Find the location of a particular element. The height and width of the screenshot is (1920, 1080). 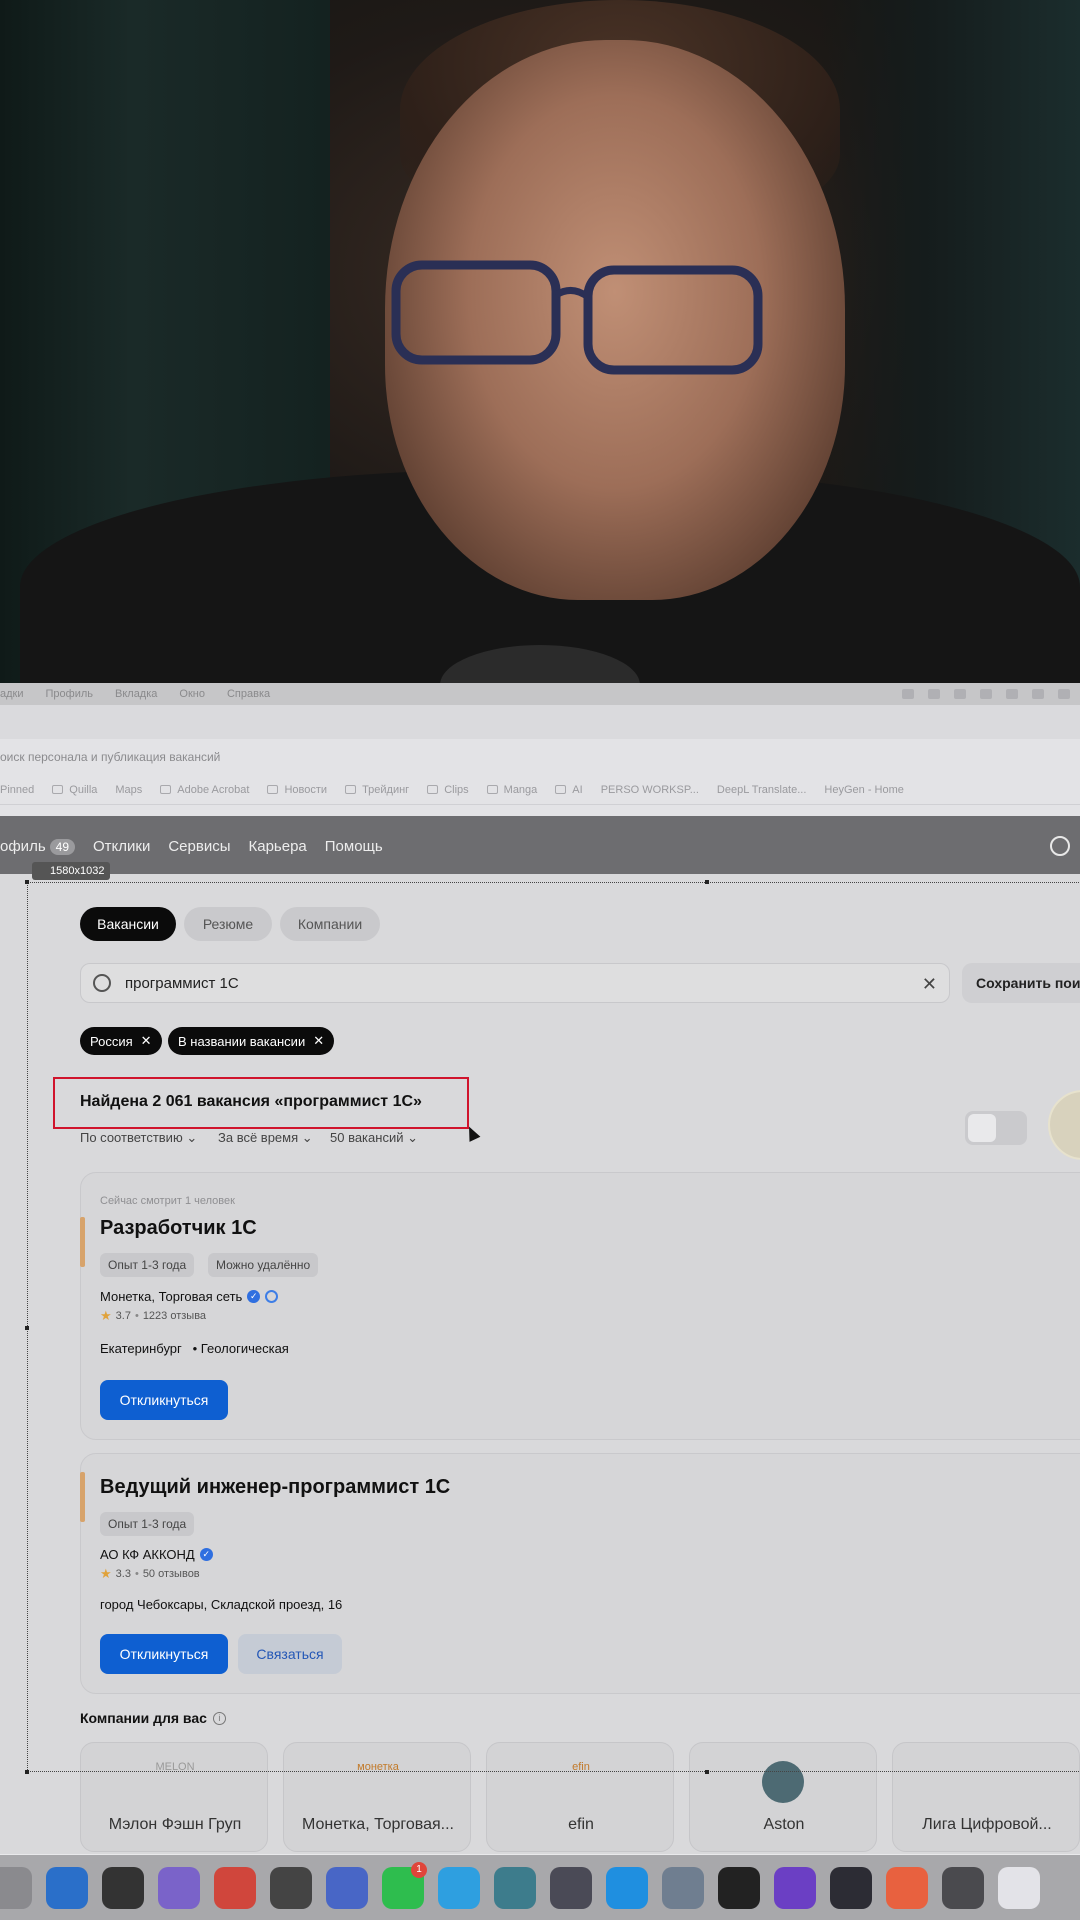

company-link: АО КФ АККОНД ✓ is located at coordinates (156, 1554).